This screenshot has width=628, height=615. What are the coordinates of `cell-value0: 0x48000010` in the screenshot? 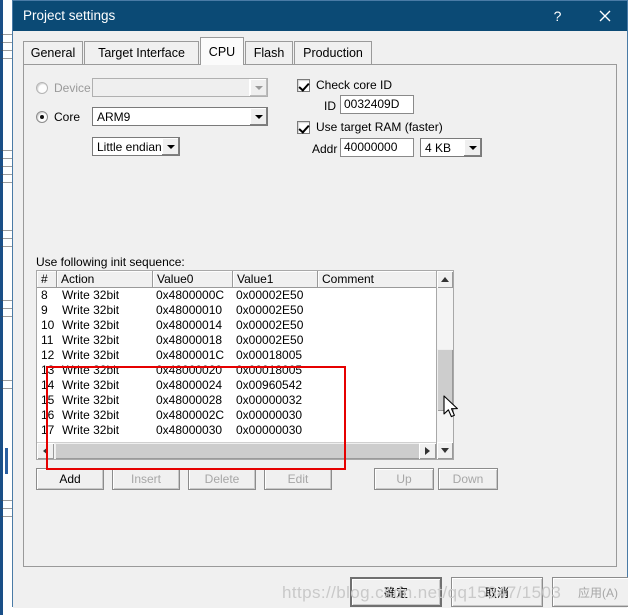 It's located at (189, 310).